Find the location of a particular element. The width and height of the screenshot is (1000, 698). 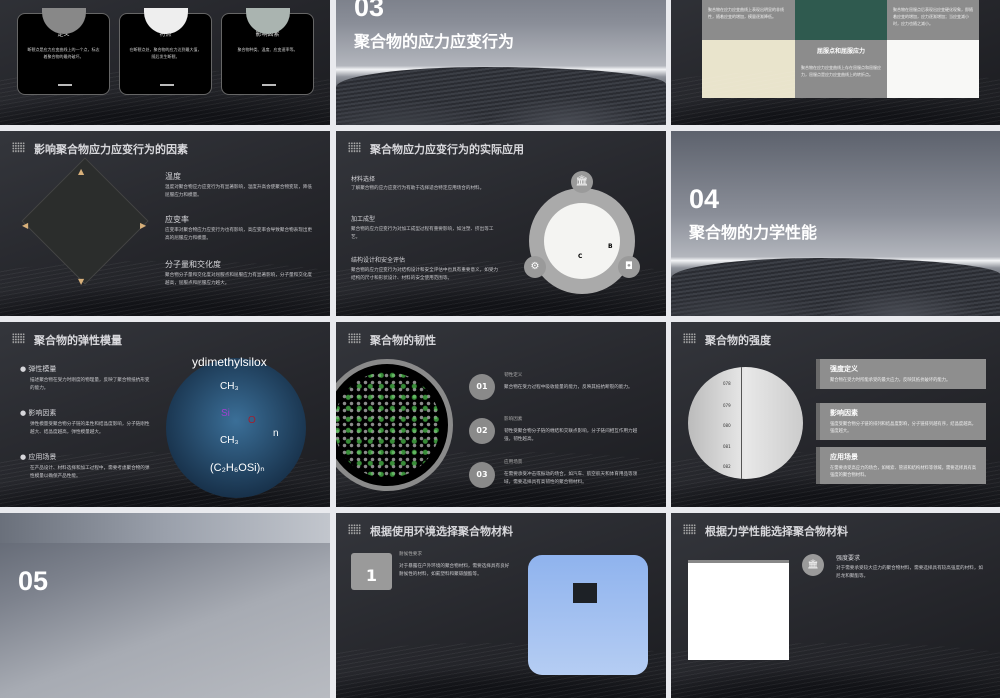

header-band is located at coordinates (165, 528).